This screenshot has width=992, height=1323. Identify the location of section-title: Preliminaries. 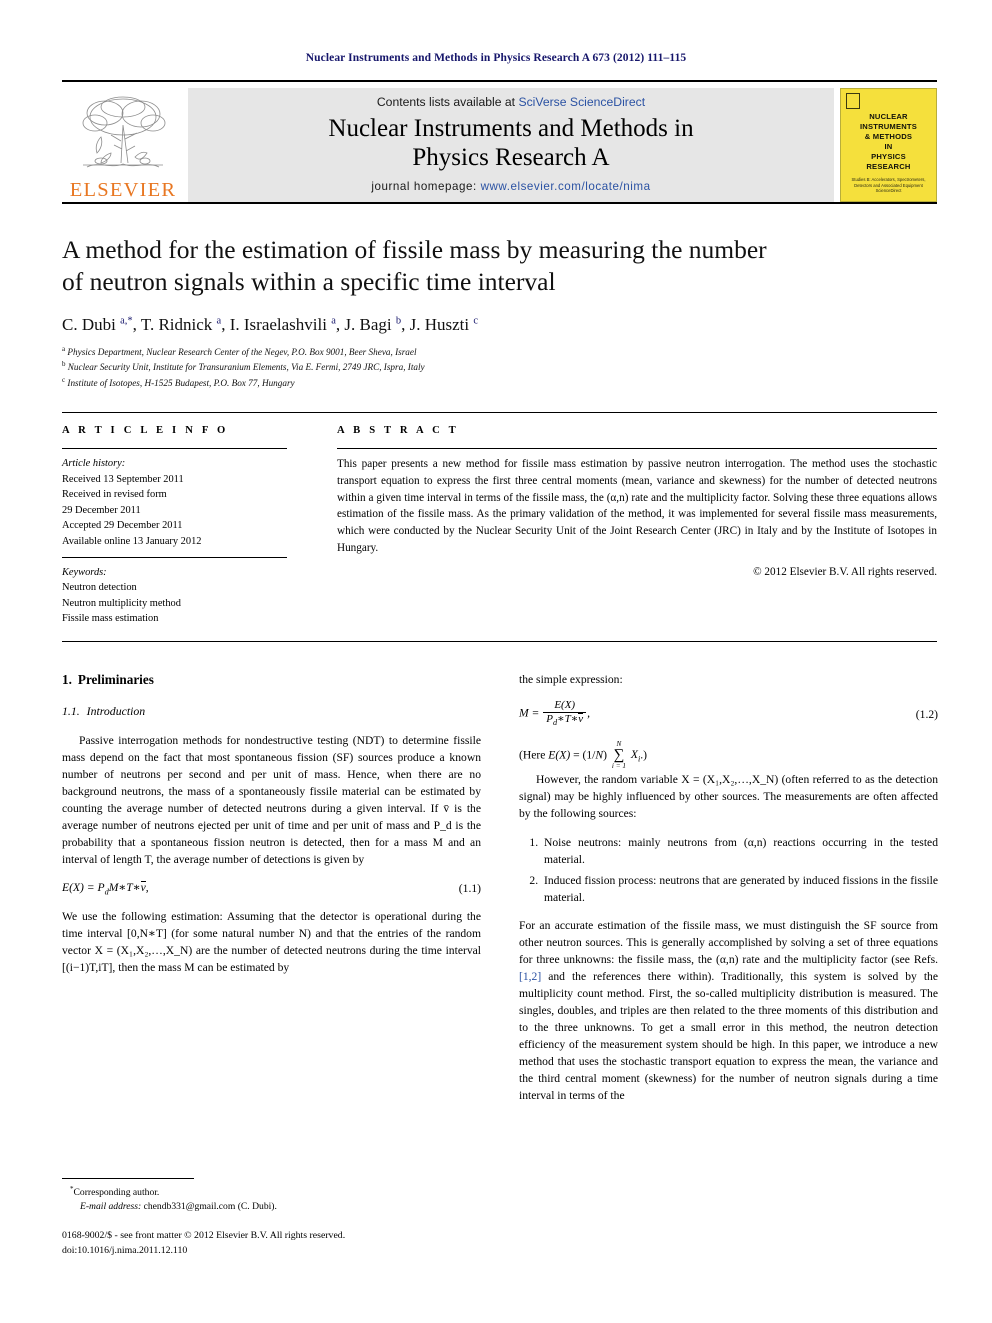
(115, 680).